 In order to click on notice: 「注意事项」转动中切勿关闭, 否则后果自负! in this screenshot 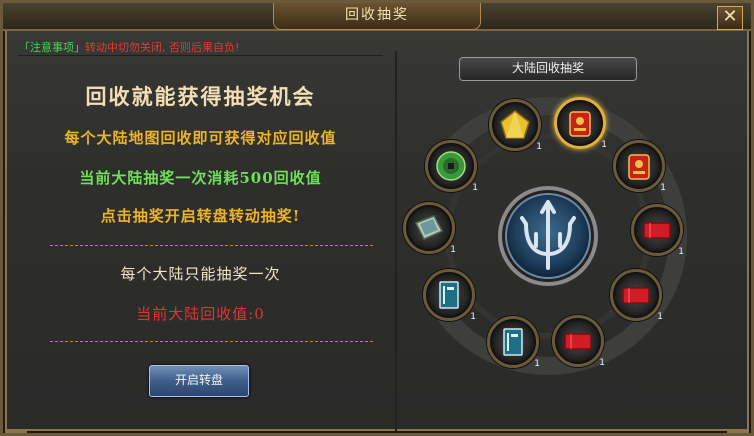, I will do `click(129, 47)`.